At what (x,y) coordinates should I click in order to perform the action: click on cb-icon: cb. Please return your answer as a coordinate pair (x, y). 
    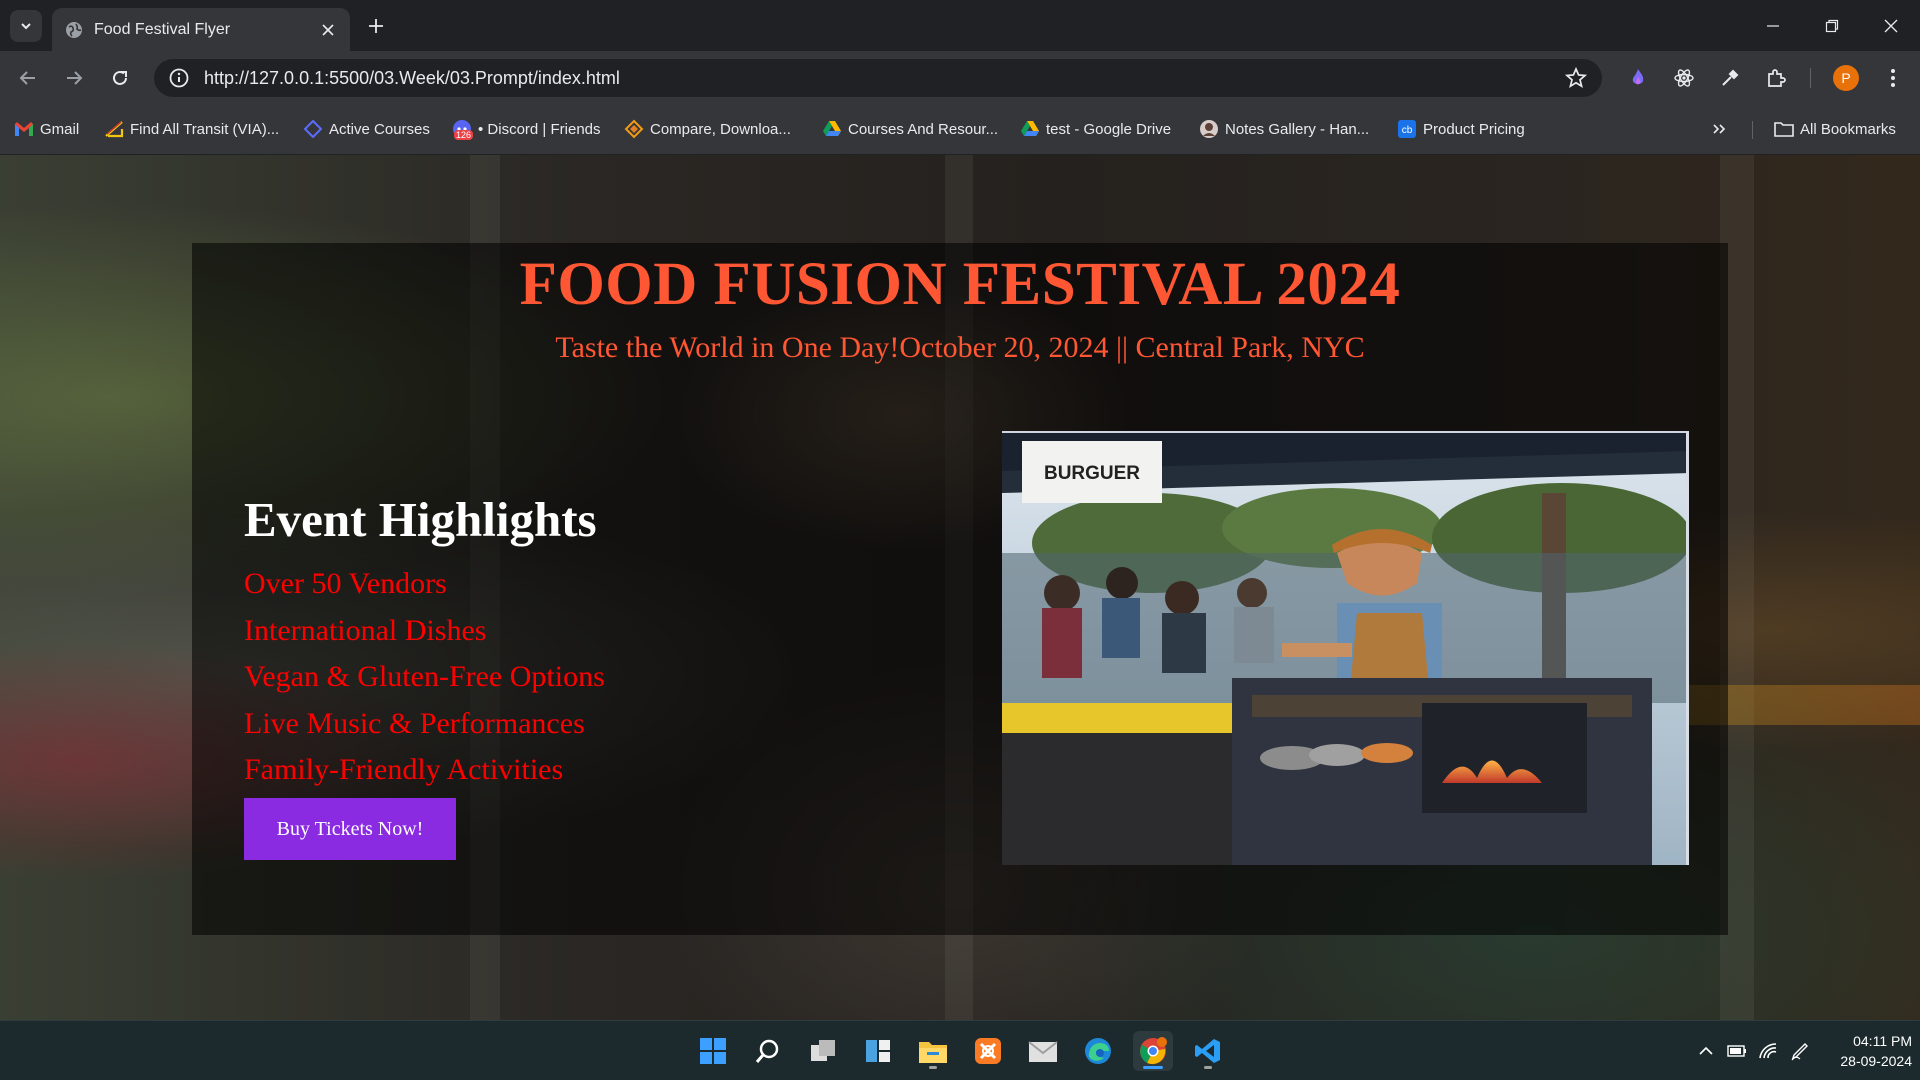
    Looking at the image, I should click on (1407, 129).